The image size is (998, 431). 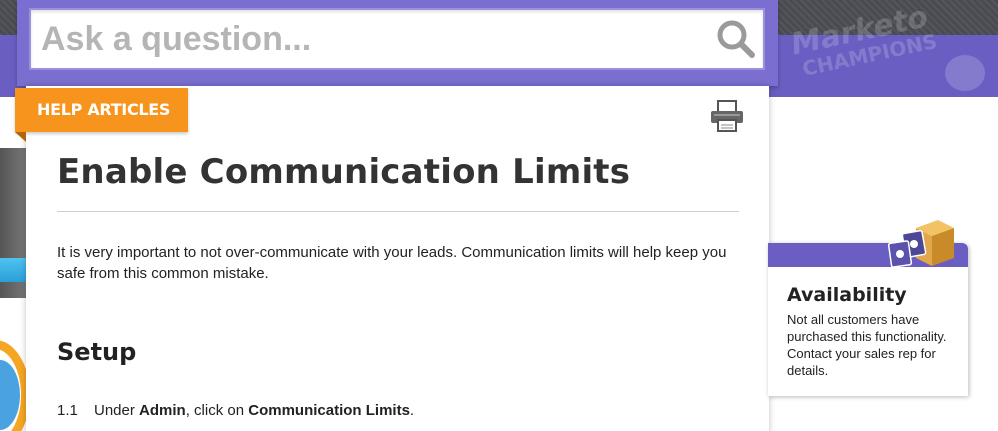 I want to click on availability-title: Availability, so click(x=847, y=295).